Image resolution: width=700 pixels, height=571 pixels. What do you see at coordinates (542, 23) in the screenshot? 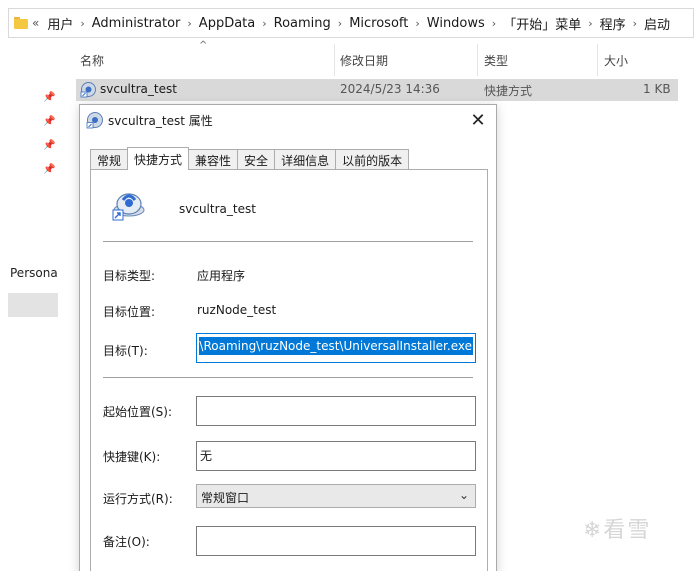
I see `breadcrumb-item: 「开始」菜单` at bounding box center [542, 23].